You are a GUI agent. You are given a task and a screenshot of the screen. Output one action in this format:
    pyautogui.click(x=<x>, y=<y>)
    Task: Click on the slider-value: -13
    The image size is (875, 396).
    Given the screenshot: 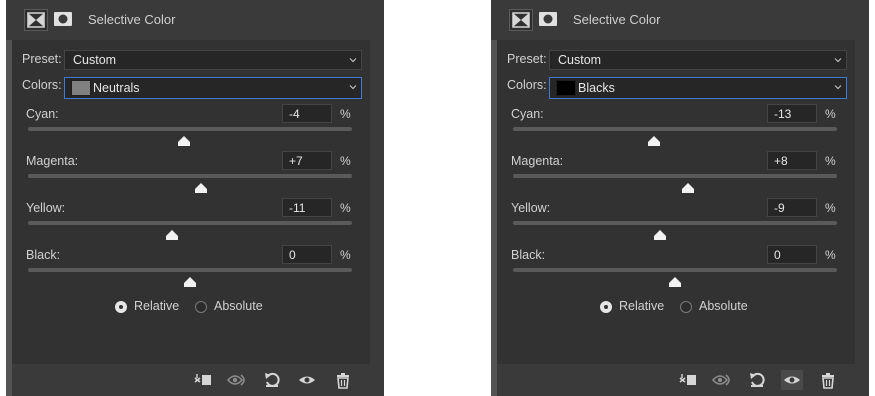 What is the action you would take?
    pyautogui.click(x=783, y=114)
    